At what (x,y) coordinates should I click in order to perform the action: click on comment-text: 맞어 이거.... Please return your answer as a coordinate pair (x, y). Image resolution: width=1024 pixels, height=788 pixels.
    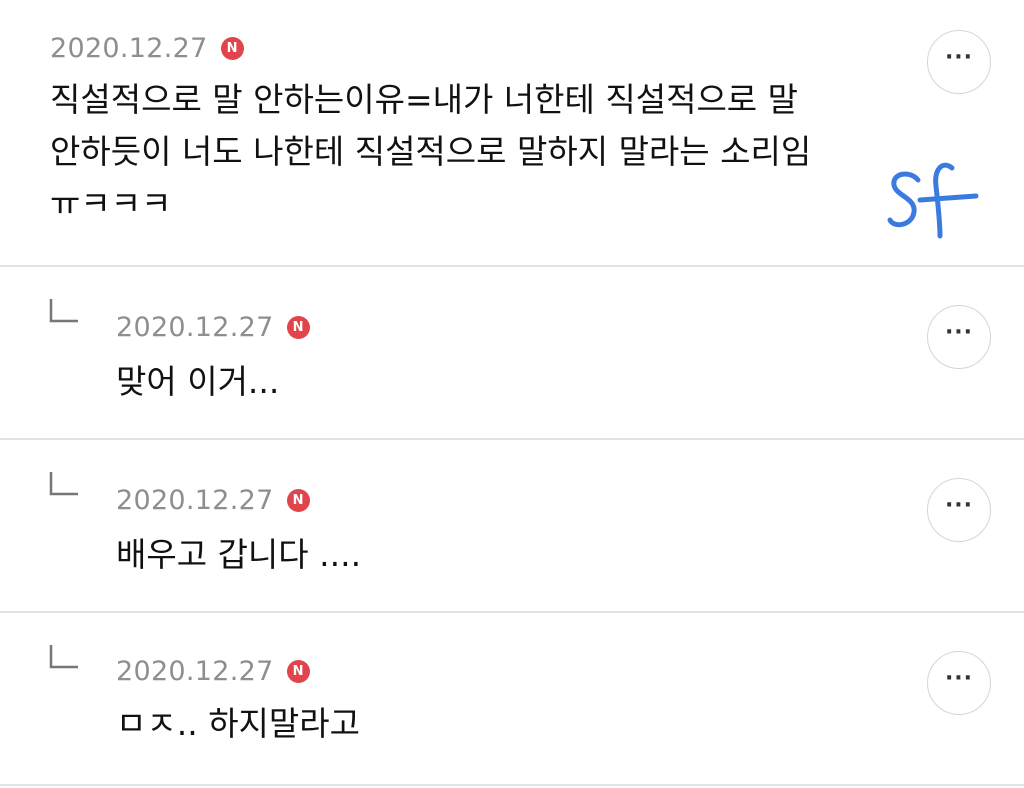
    Looking at the image, I should click on (198, 381).